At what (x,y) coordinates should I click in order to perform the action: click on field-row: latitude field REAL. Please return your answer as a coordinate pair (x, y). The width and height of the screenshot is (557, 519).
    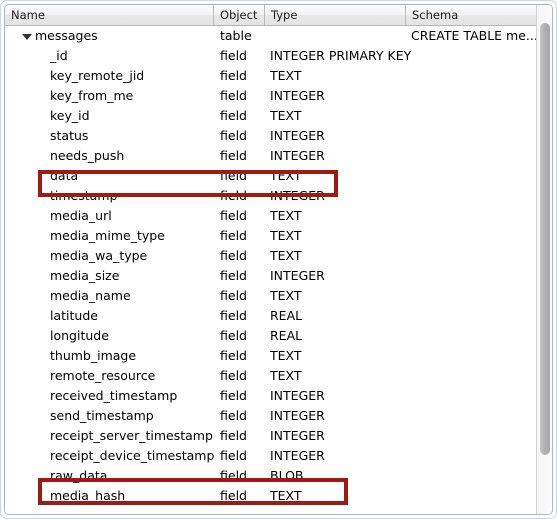
    Looking at the image, I should click on (270, 316).